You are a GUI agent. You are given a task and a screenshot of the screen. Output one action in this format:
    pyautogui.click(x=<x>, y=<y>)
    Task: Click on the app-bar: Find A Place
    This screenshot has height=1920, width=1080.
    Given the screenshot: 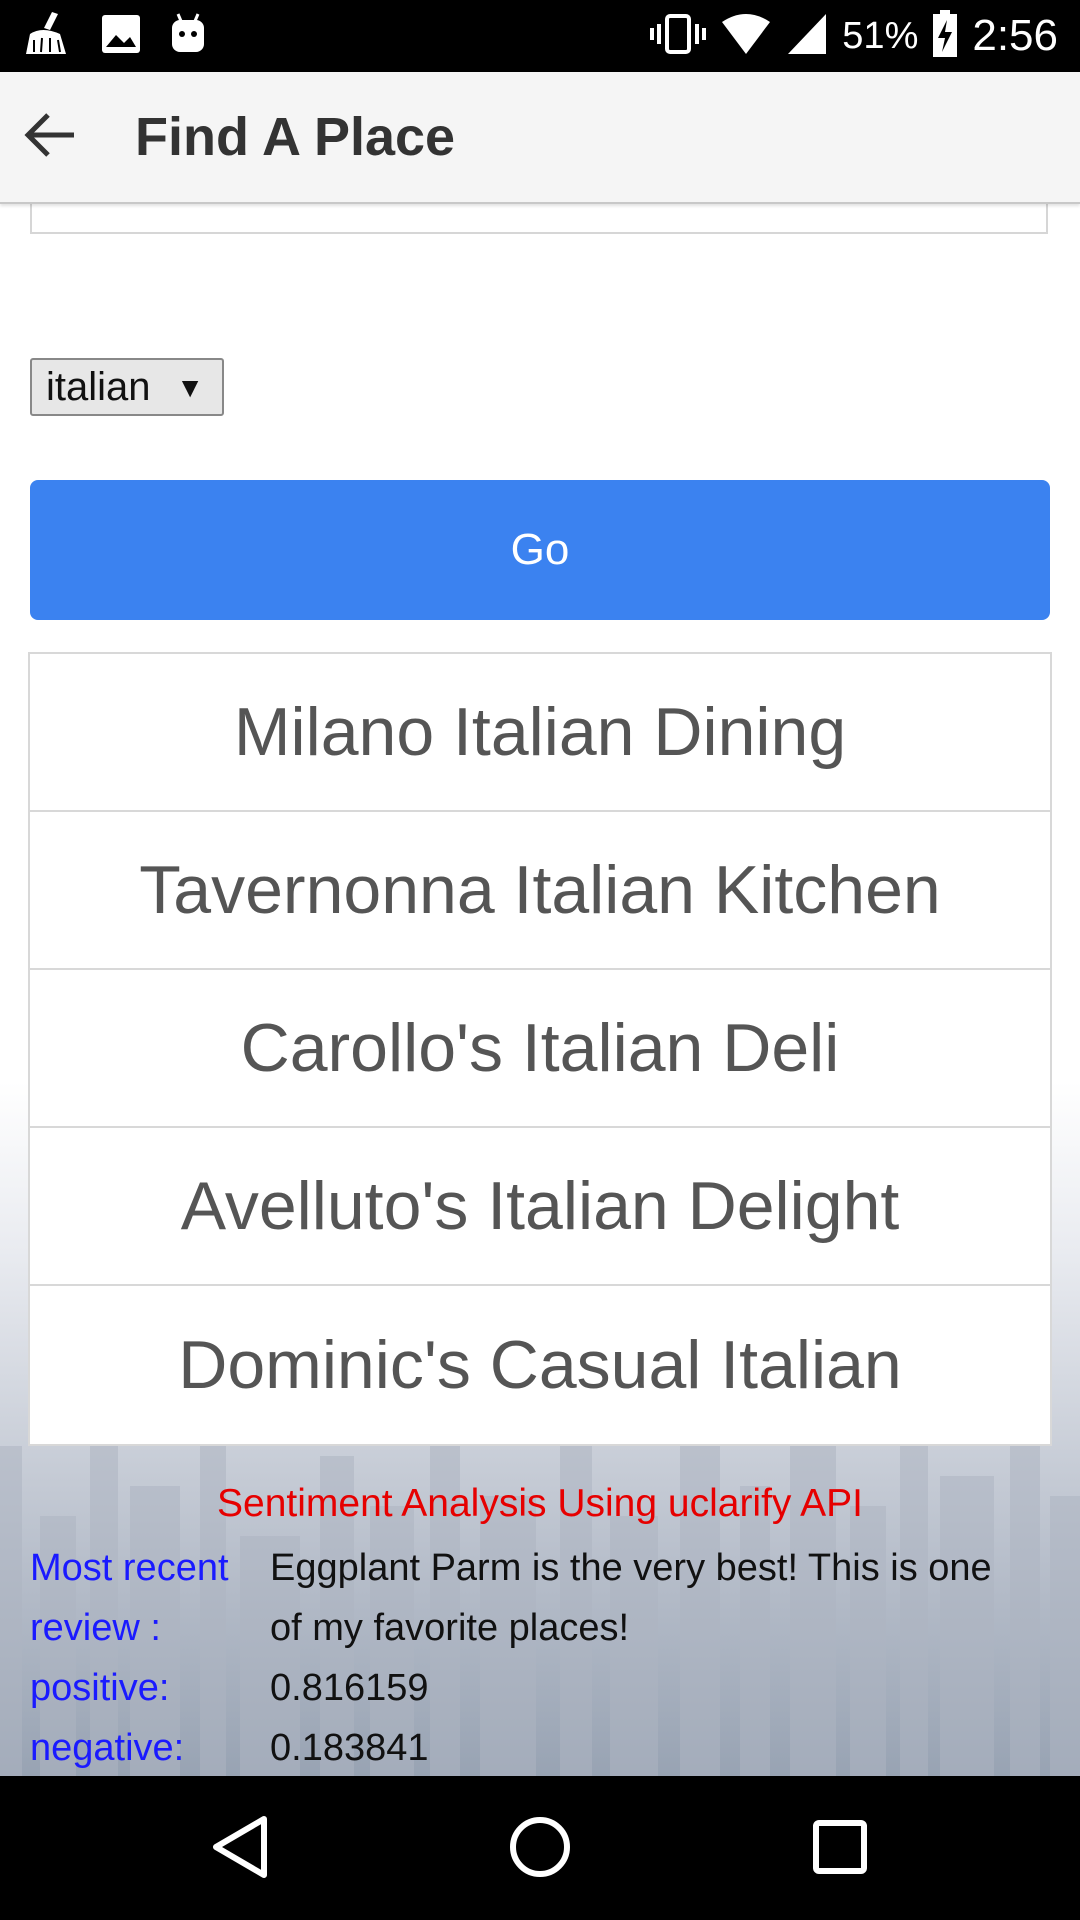 What is the action you would take?
    pyautogui.click(x=540, y=138)
    